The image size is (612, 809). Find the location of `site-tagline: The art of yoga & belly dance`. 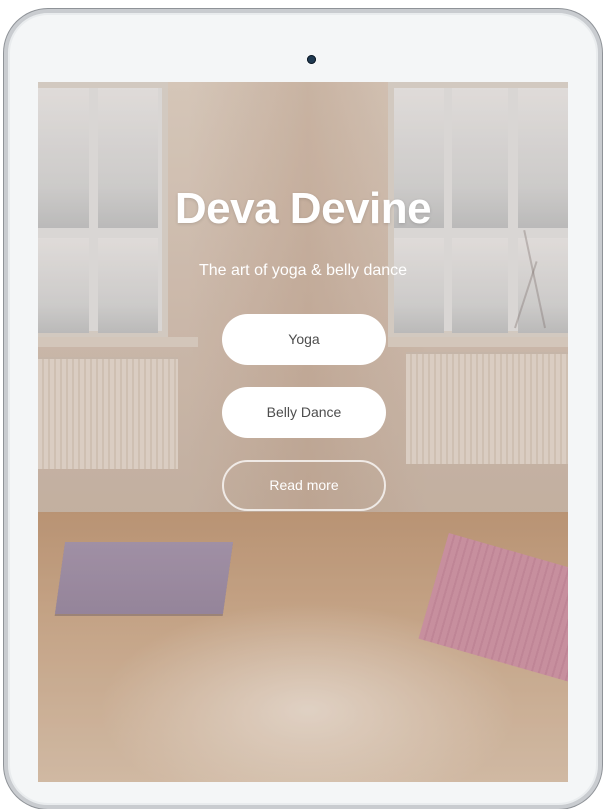

site-tagline: The art of yoga & belly dance is located at coordinates (303, 270).